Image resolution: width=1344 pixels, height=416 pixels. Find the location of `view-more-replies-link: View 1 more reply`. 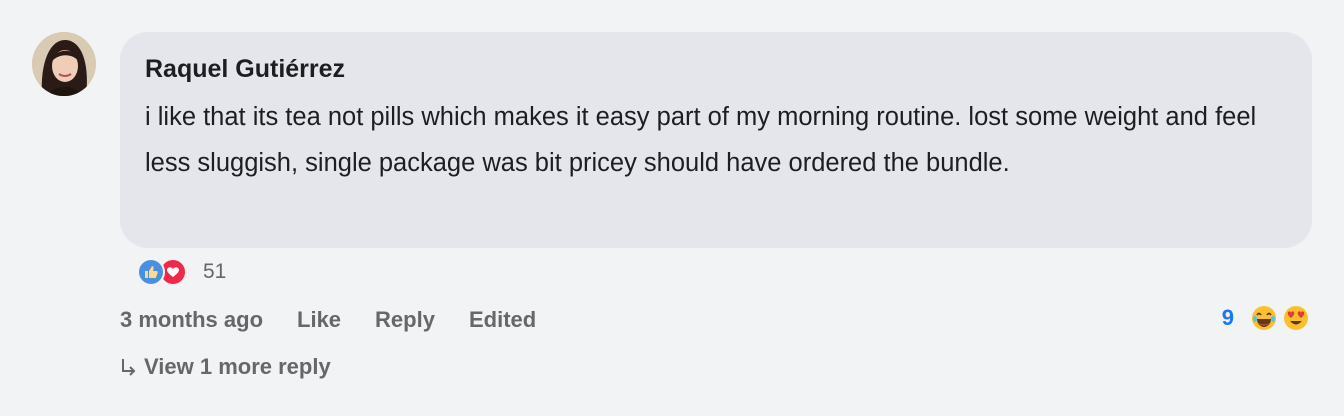

view-more-replies-link: View 1 more reply is located at coordinates (225, 367).